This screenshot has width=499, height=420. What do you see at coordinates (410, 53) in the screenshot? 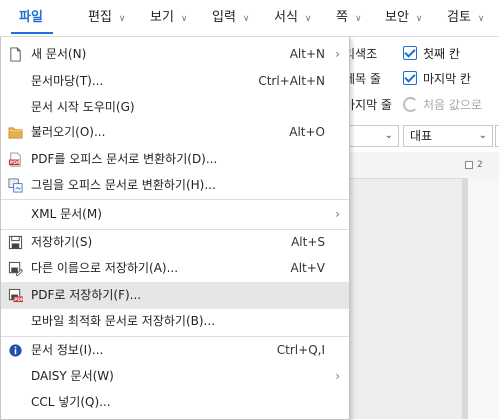
I see `first-column-checkbox` at bounding box center [410, 53].